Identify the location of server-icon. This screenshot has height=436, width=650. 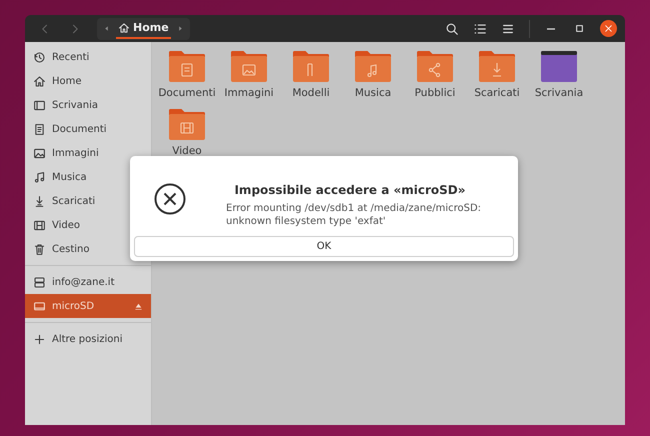
(39, 282).